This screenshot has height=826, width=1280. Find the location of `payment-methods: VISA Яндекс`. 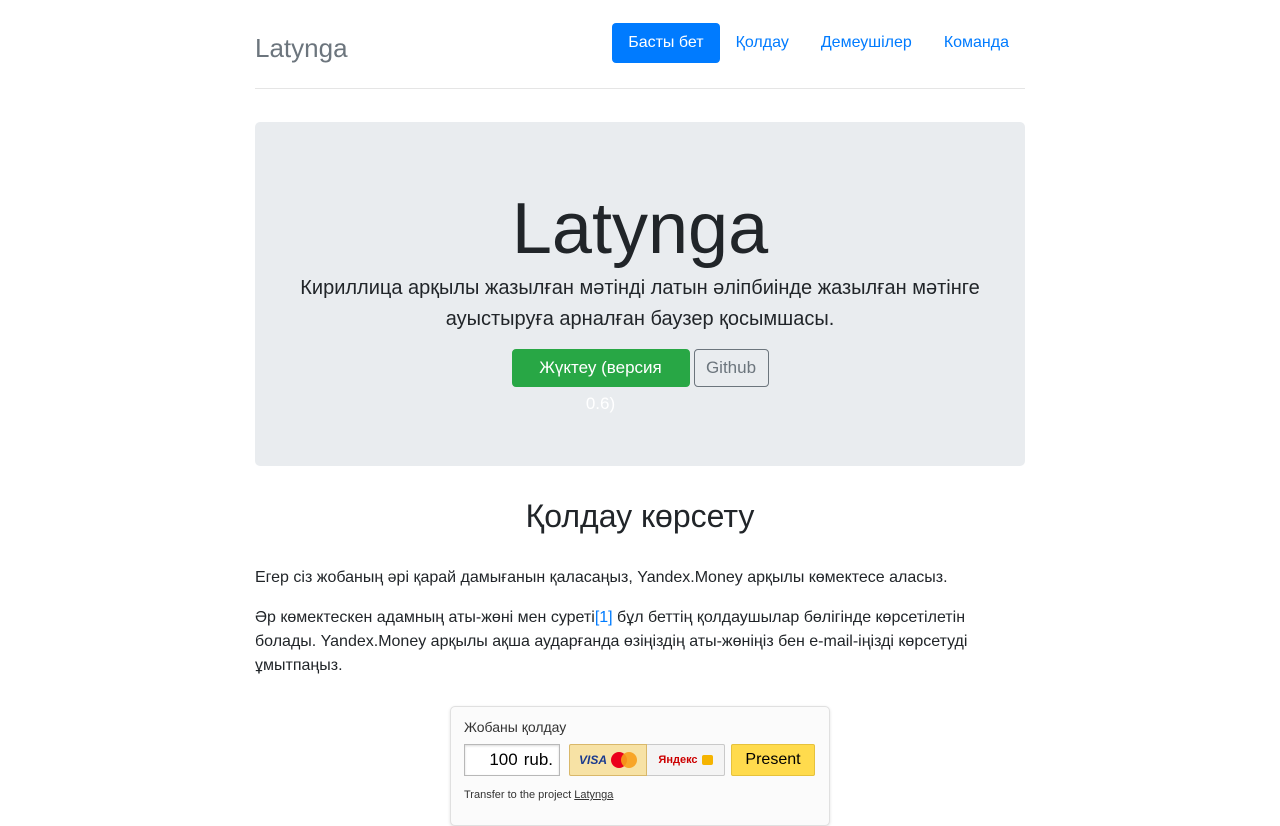

payment-methods: VISA Яндекс is located at coordinates (647, 760).